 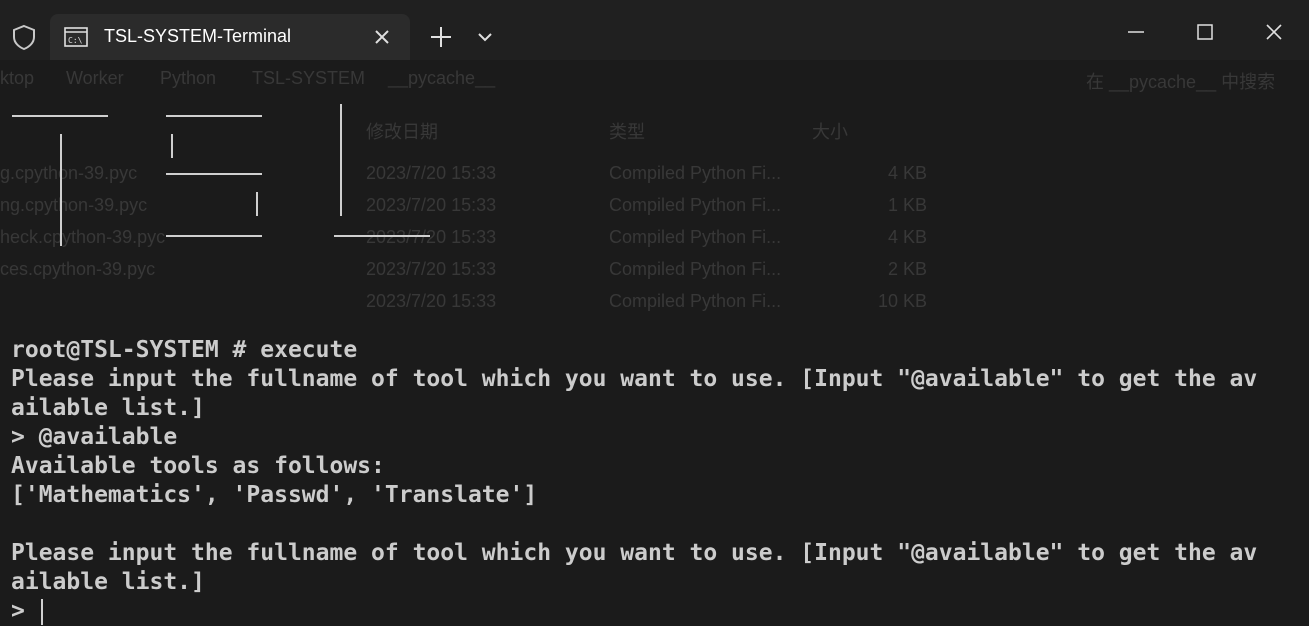 I want to click on maximize-icon, so click(x=1205, y=32).